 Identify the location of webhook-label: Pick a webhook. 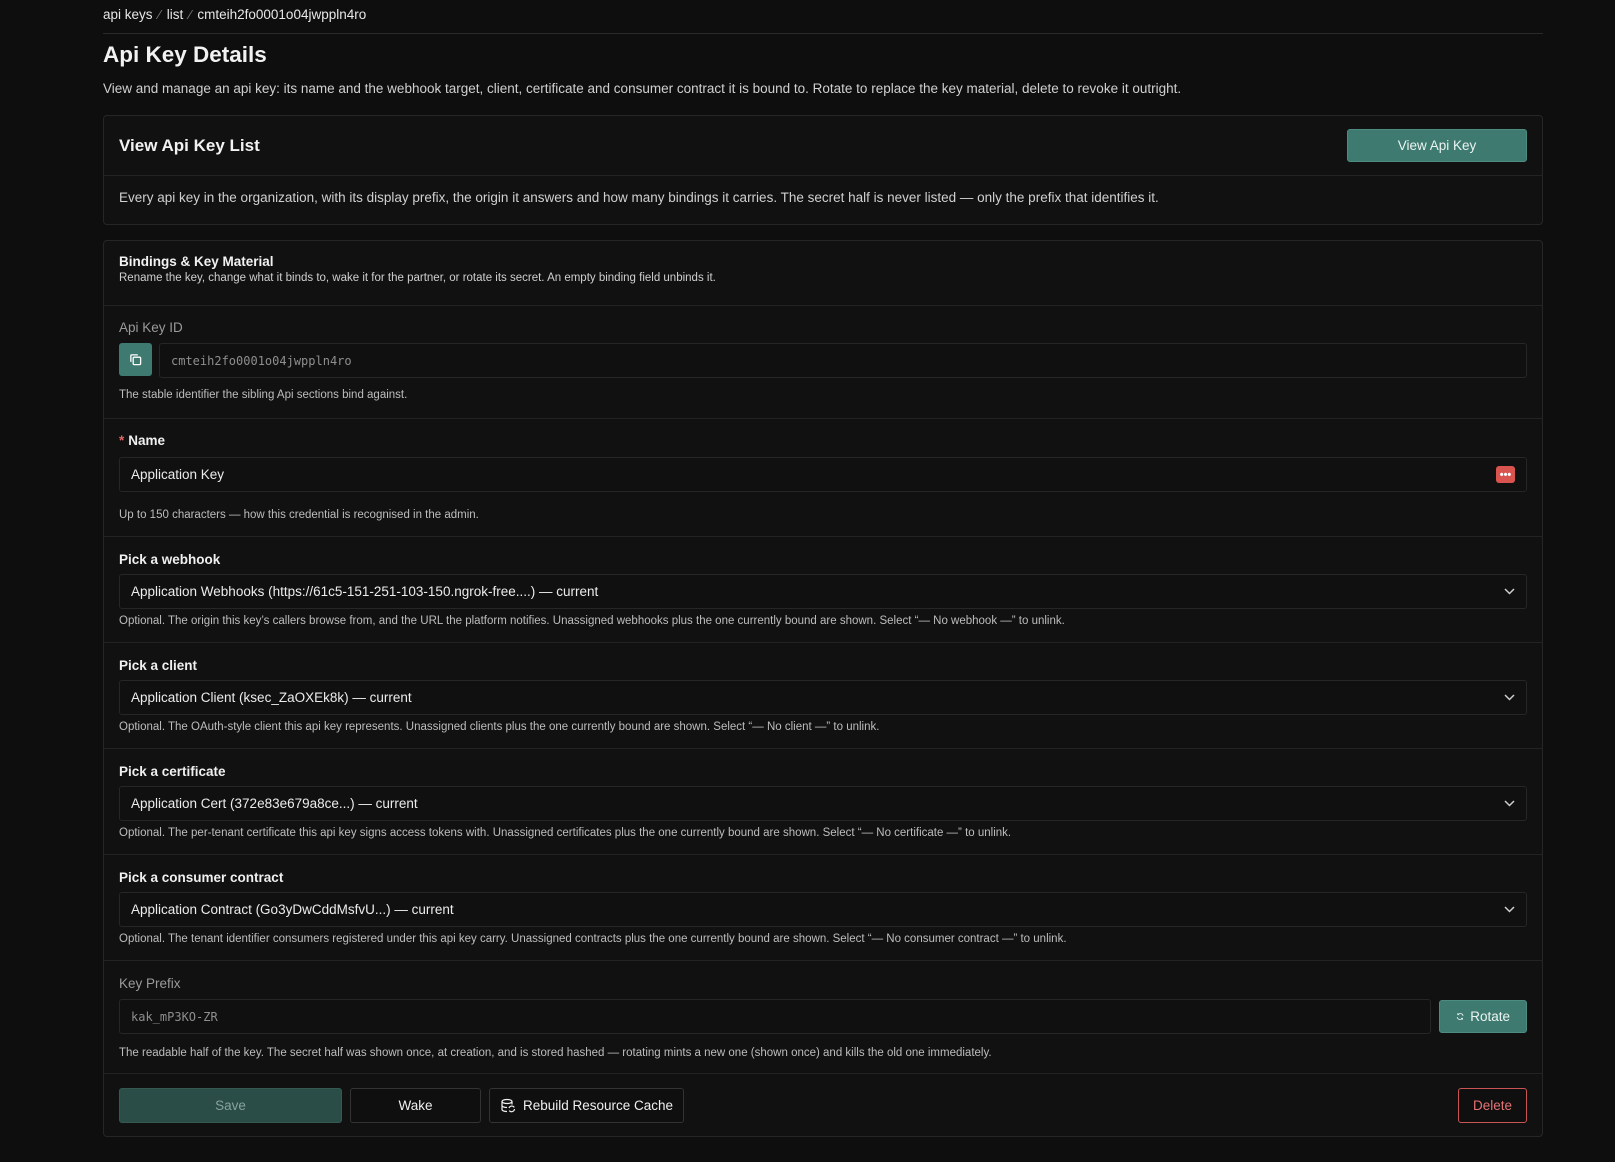
(170, 559).